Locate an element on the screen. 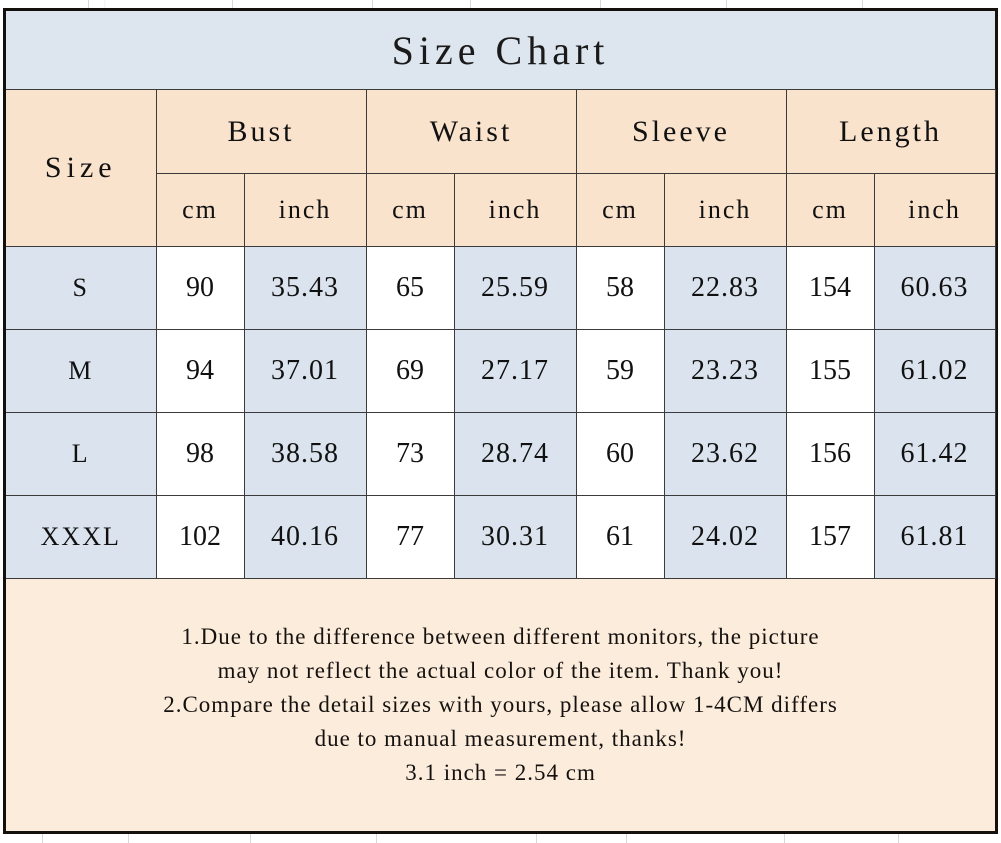  cell-sleeve-cm: 60 is located at coordinates (620, 454).